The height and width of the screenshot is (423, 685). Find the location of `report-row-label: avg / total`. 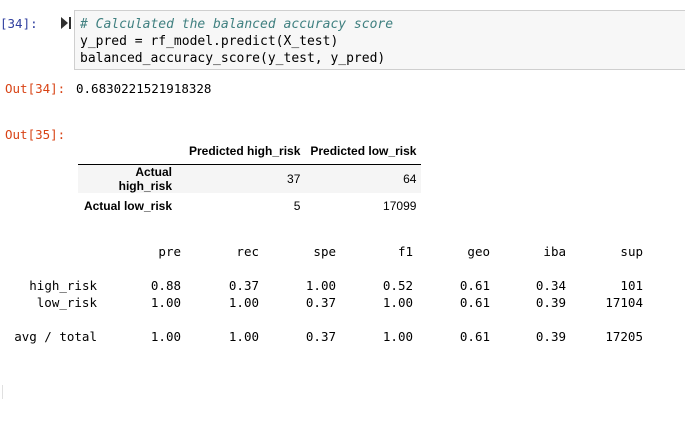

report-row-label: avg / total is located at coordinates (55, 336).